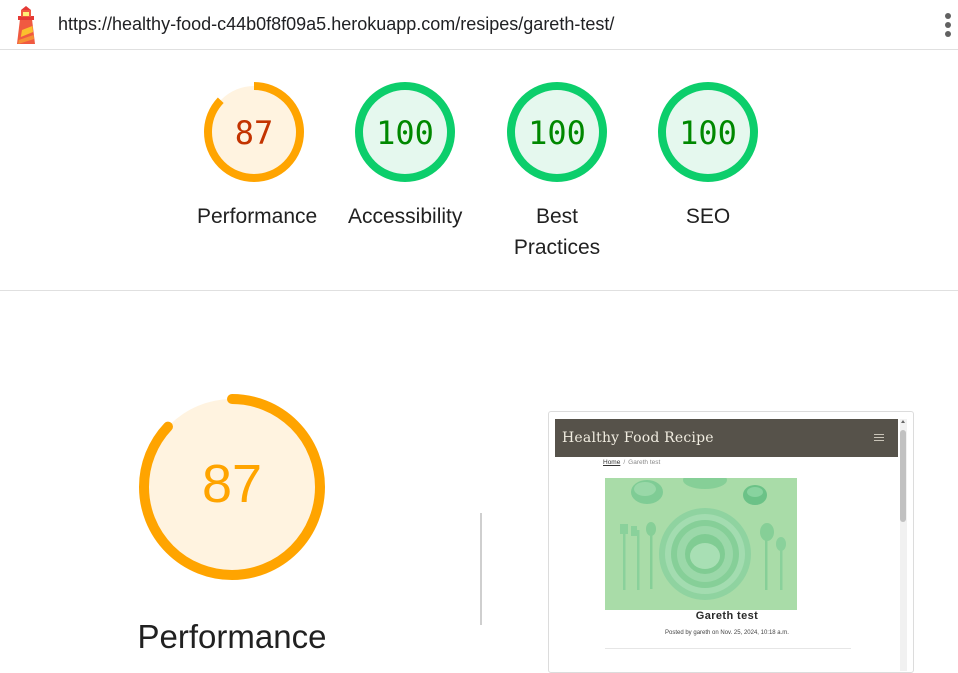  I want to click on gauge-label: Performance, so click(257, 216).